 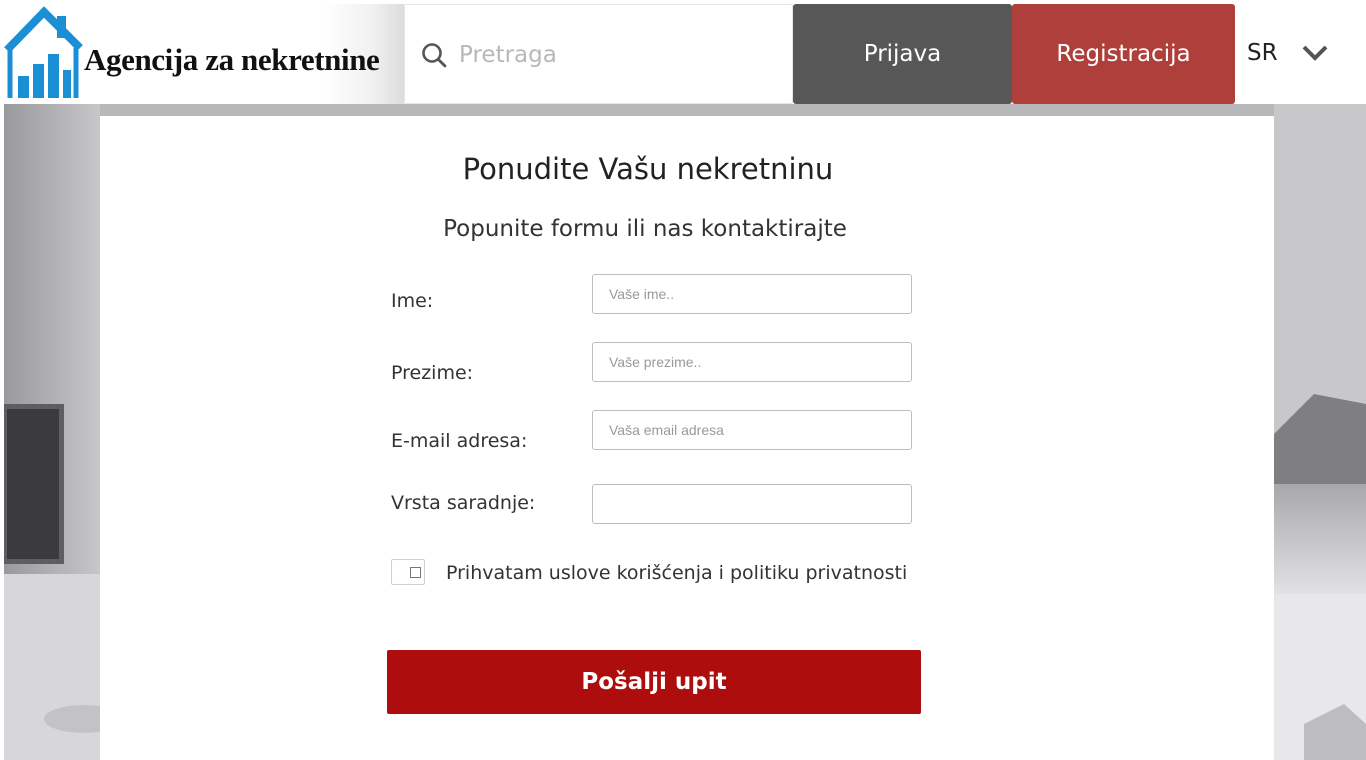 I want to click on search-box, so click(x=598, y=54).